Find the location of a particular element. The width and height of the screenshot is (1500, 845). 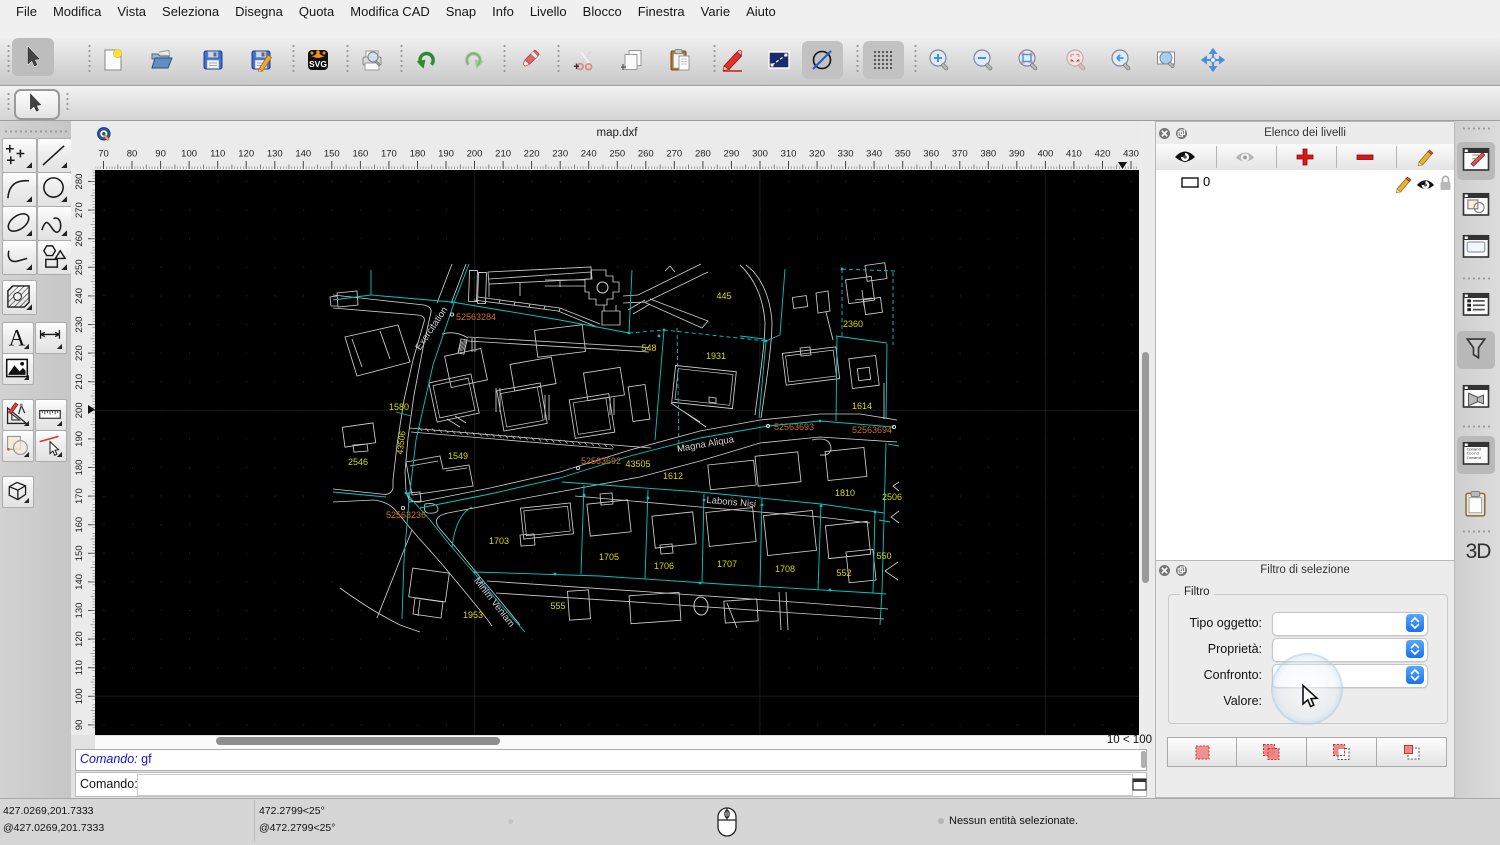

svg-text: 350 is located at coordinates (903, 154).